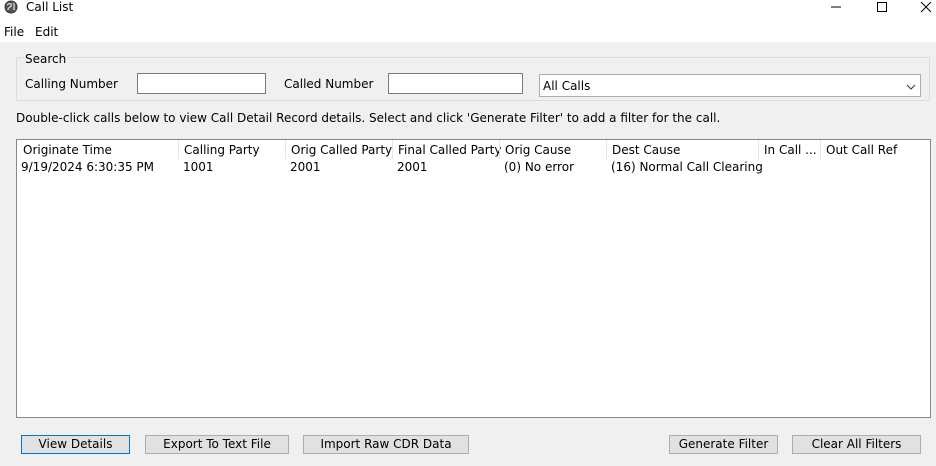 This screenshot has width=936, height=466. I want to click on minimize-icon, so click(836, 7).